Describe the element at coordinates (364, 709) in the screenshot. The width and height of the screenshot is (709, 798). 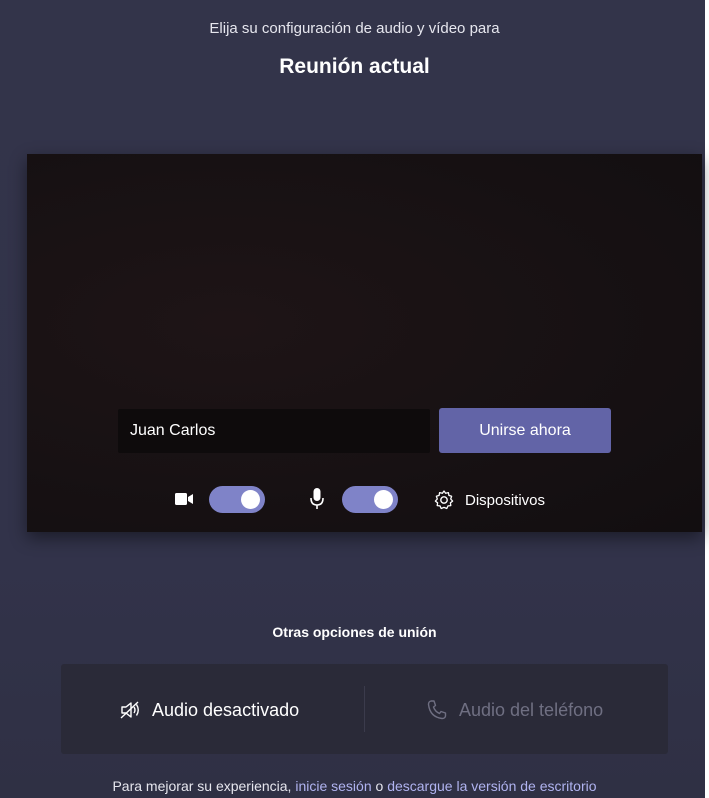
I see `options-divider` at that location.